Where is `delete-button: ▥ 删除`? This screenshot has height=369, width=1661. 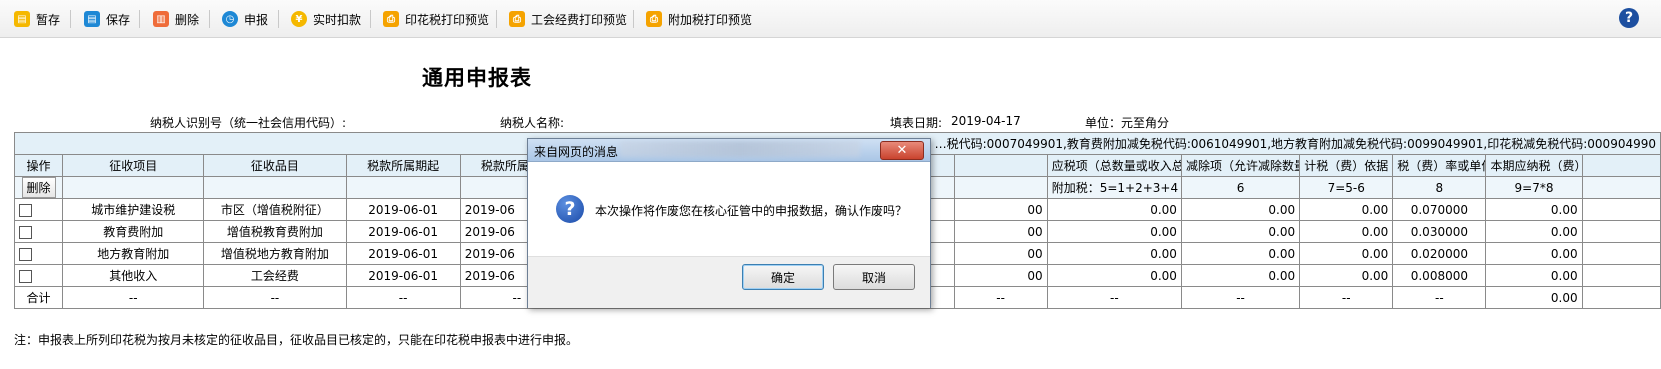 delete-button: ▥ 删除 is located at coordinates (176, 19).